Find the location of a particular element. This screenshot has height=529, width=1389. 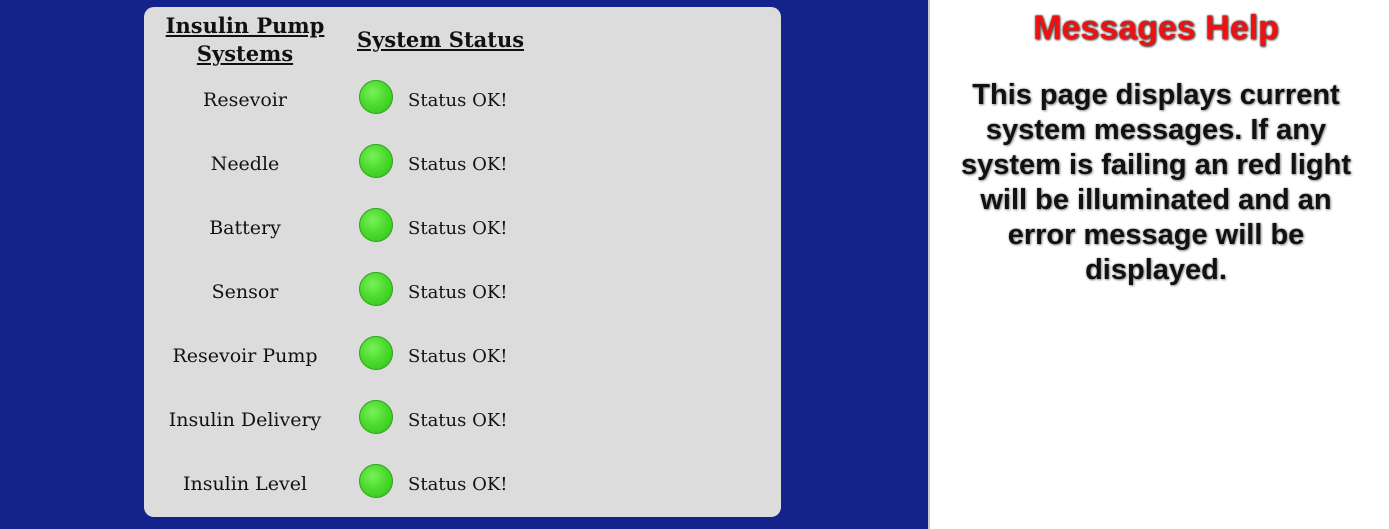

systems-column-header: Insulin Pump Systems is located at coordinates (245, 39).